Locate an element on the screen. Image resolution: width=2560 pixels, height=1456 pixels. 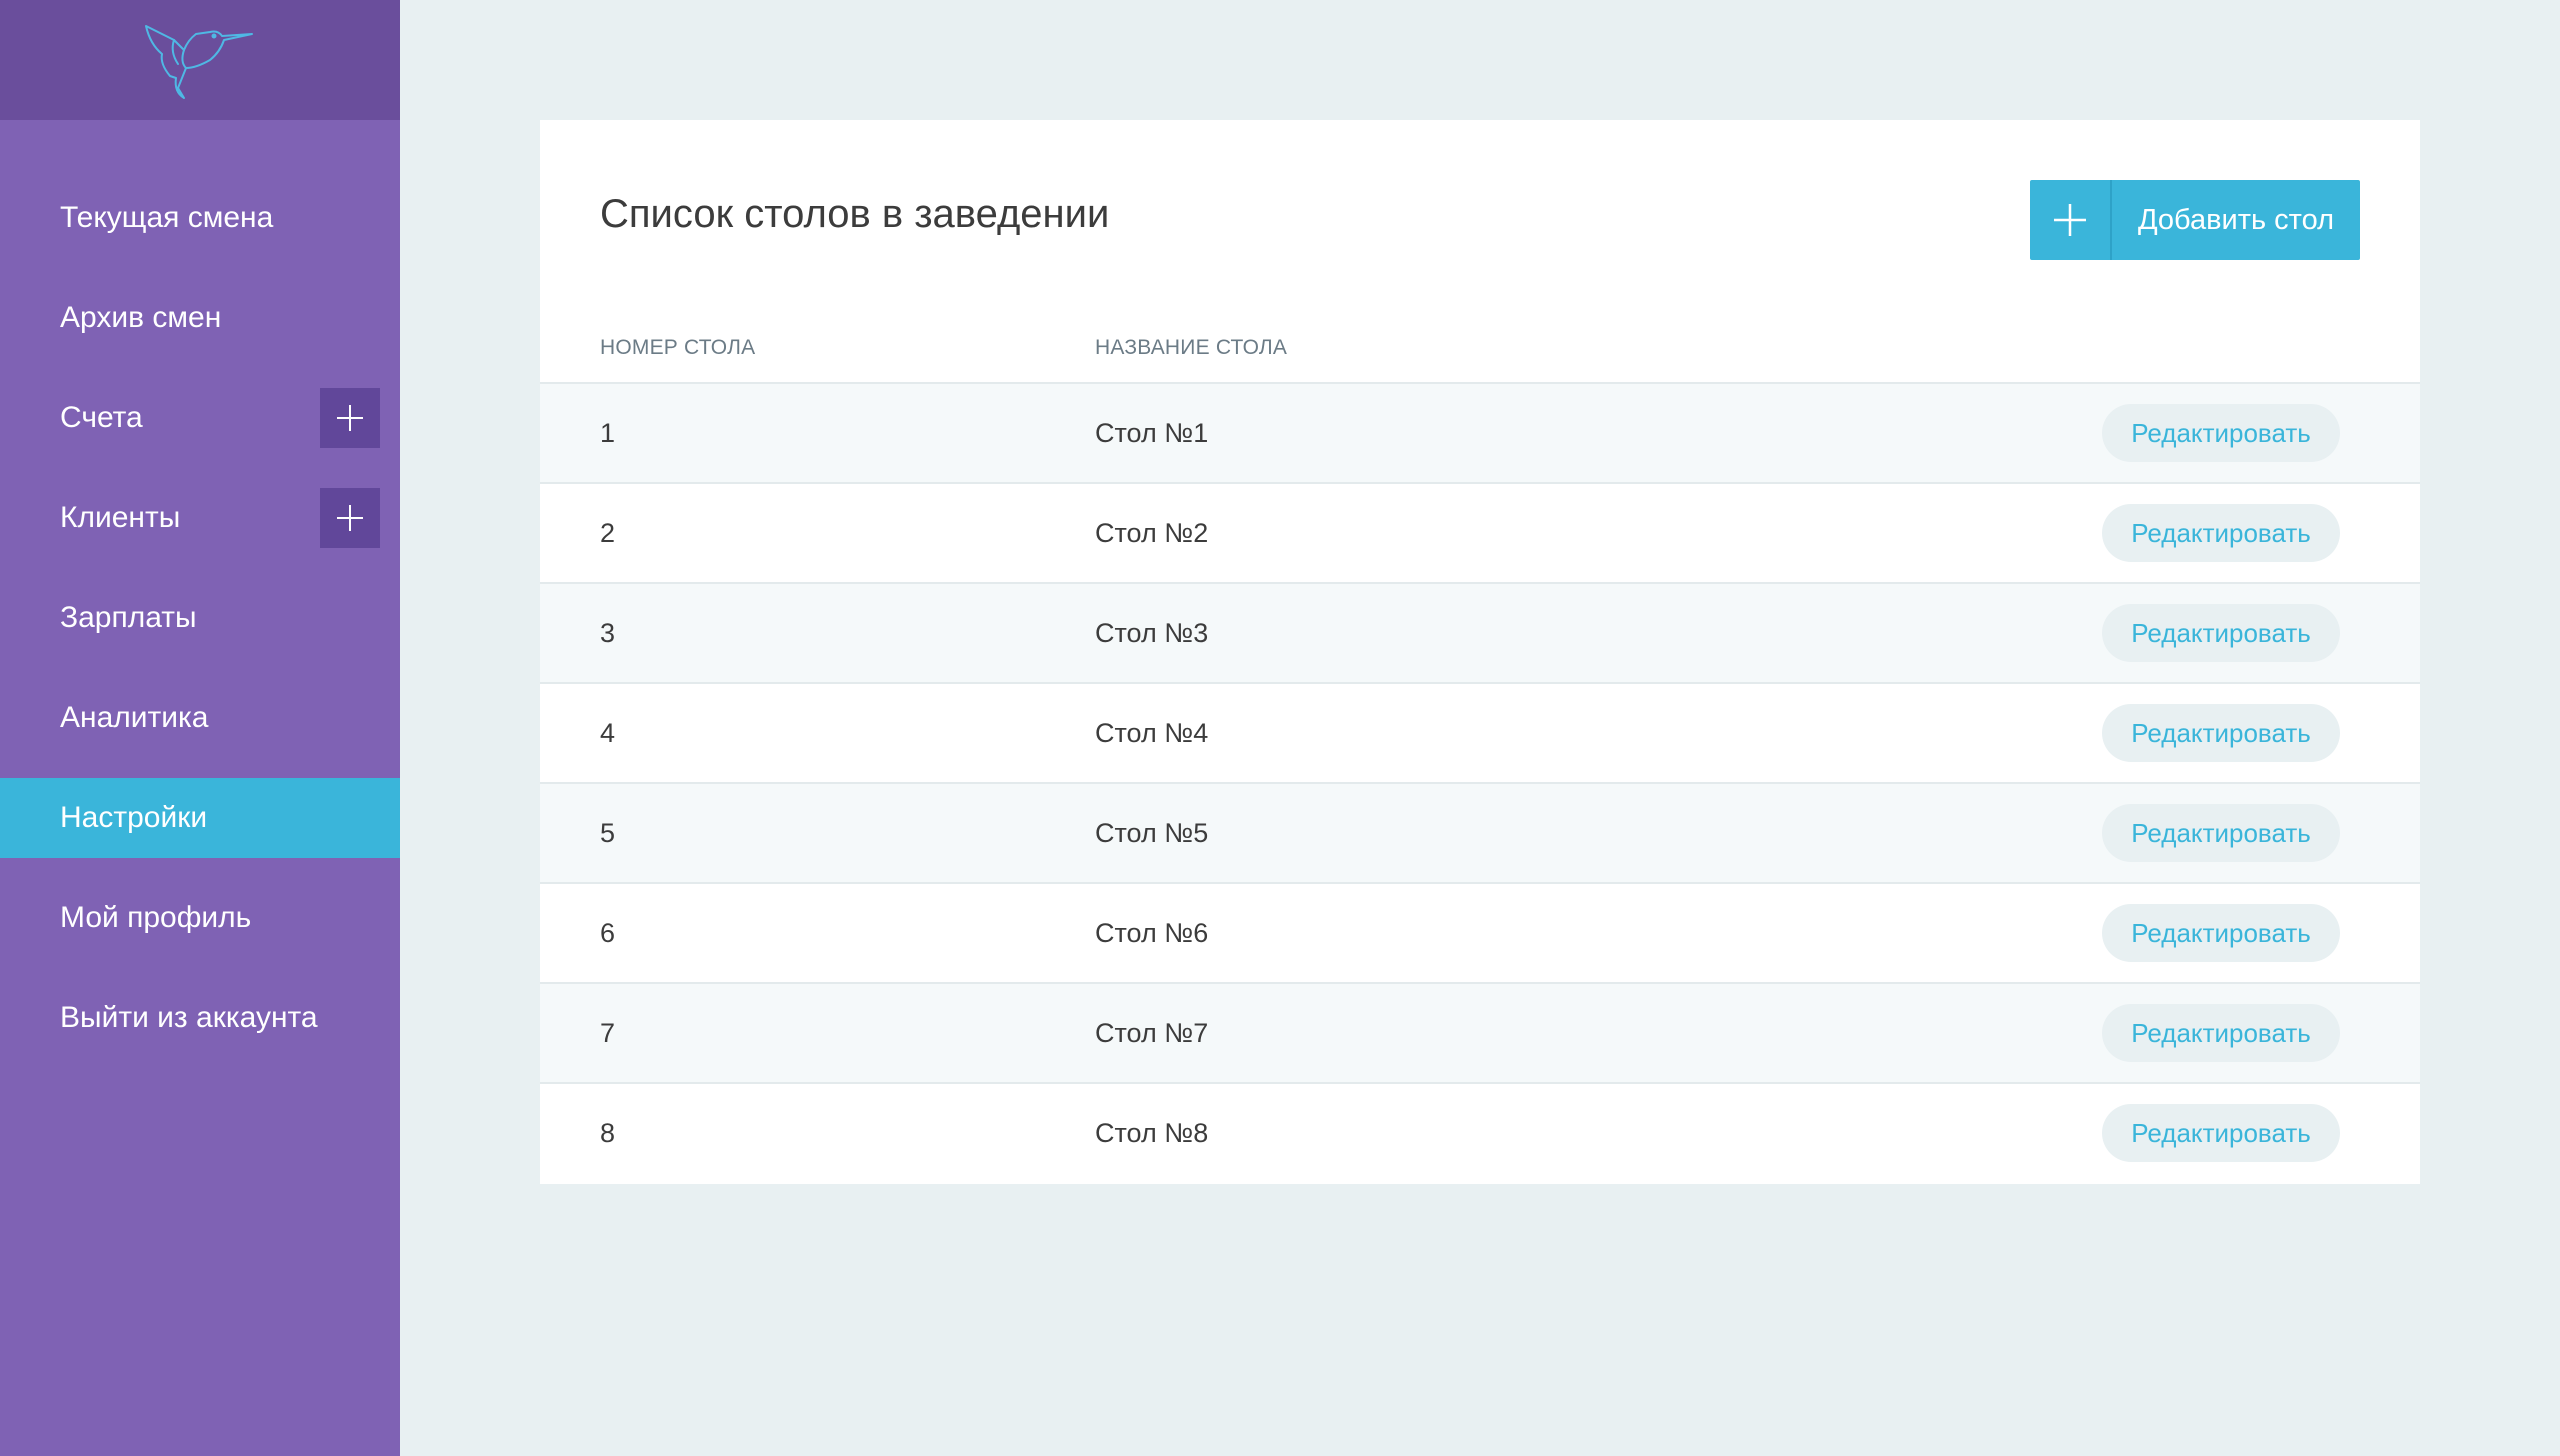
sidebar-item: Аналитика is located at coordinates (200, 718).